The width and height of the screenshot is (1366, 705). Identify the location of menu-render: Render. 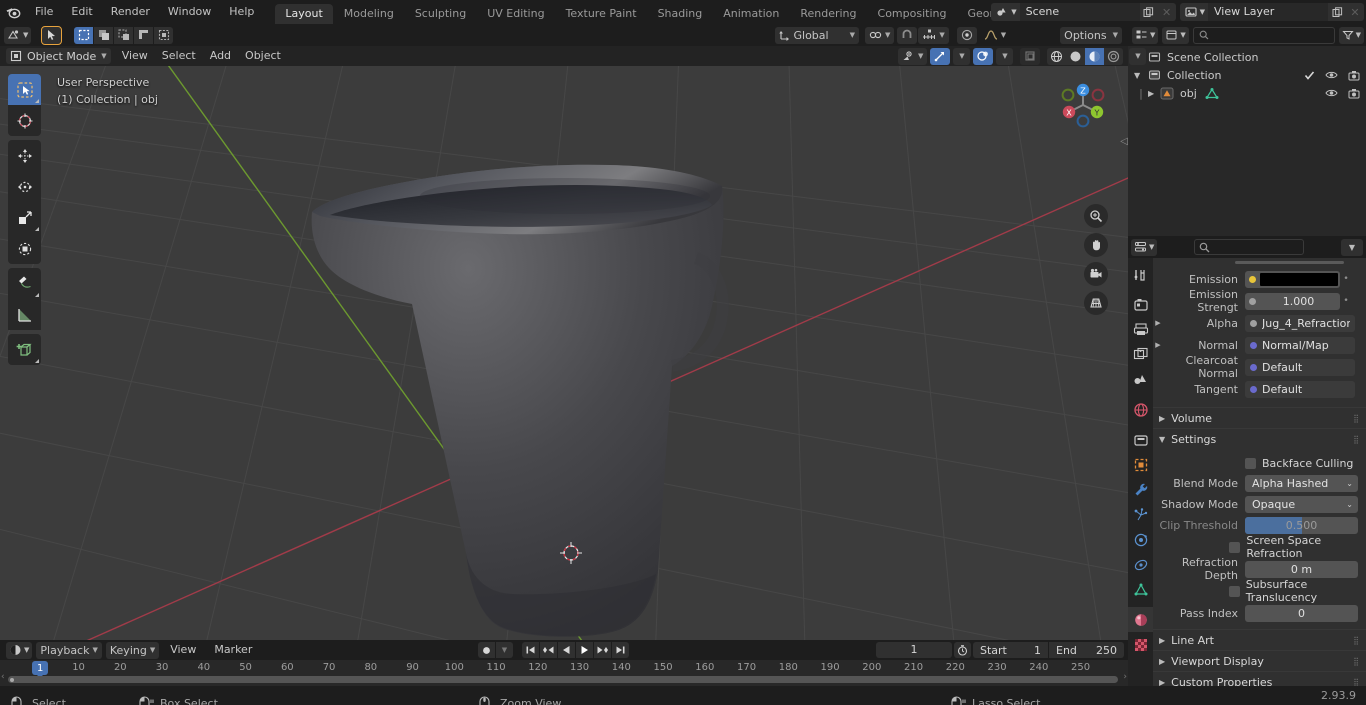
(130, 12).